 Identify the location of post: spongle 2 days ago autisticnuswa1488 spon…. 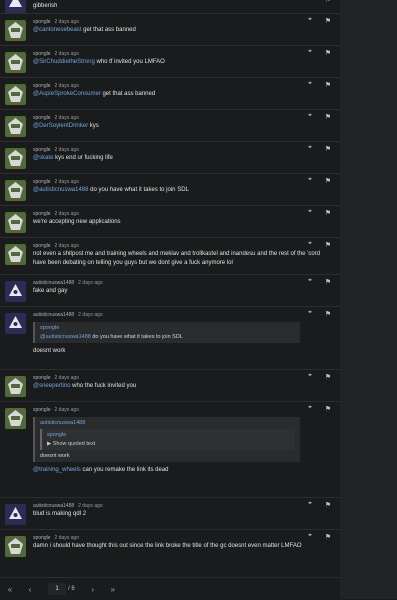
(170, 450).